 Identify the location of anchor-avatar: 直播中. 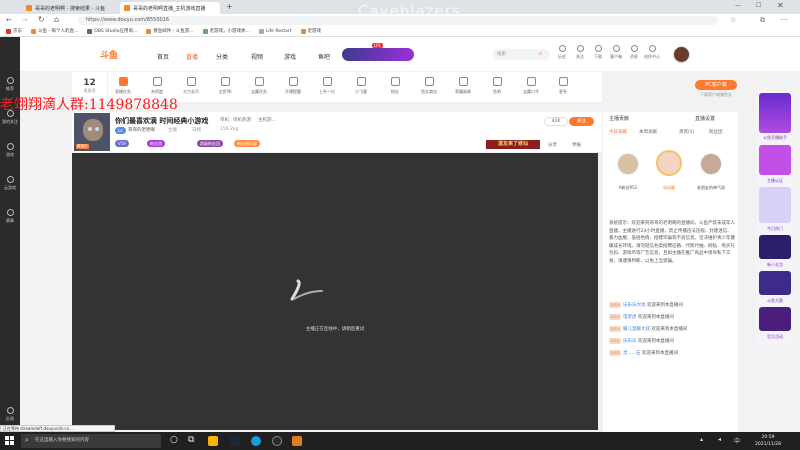
(92, 132).